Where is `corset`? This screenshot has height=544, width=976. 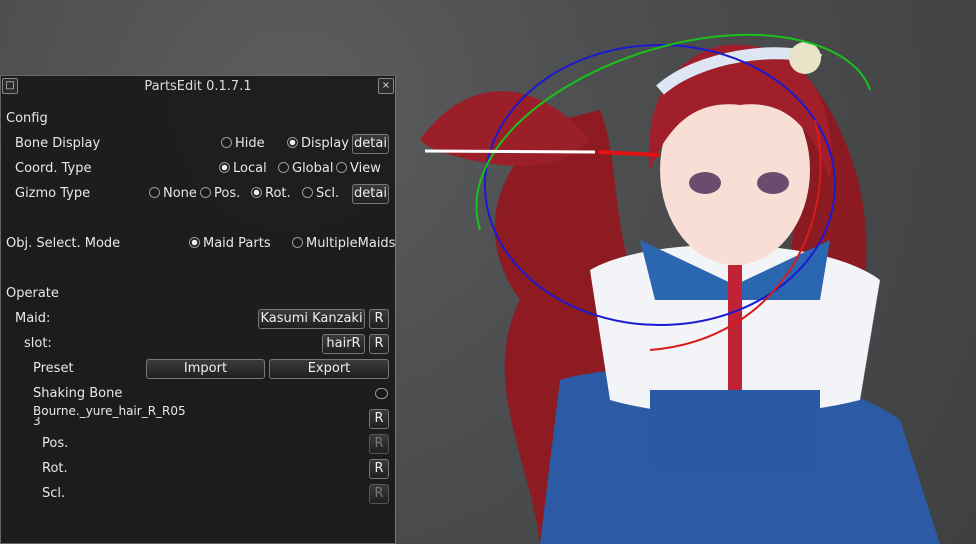 corset is located at coordinates (735, 430).